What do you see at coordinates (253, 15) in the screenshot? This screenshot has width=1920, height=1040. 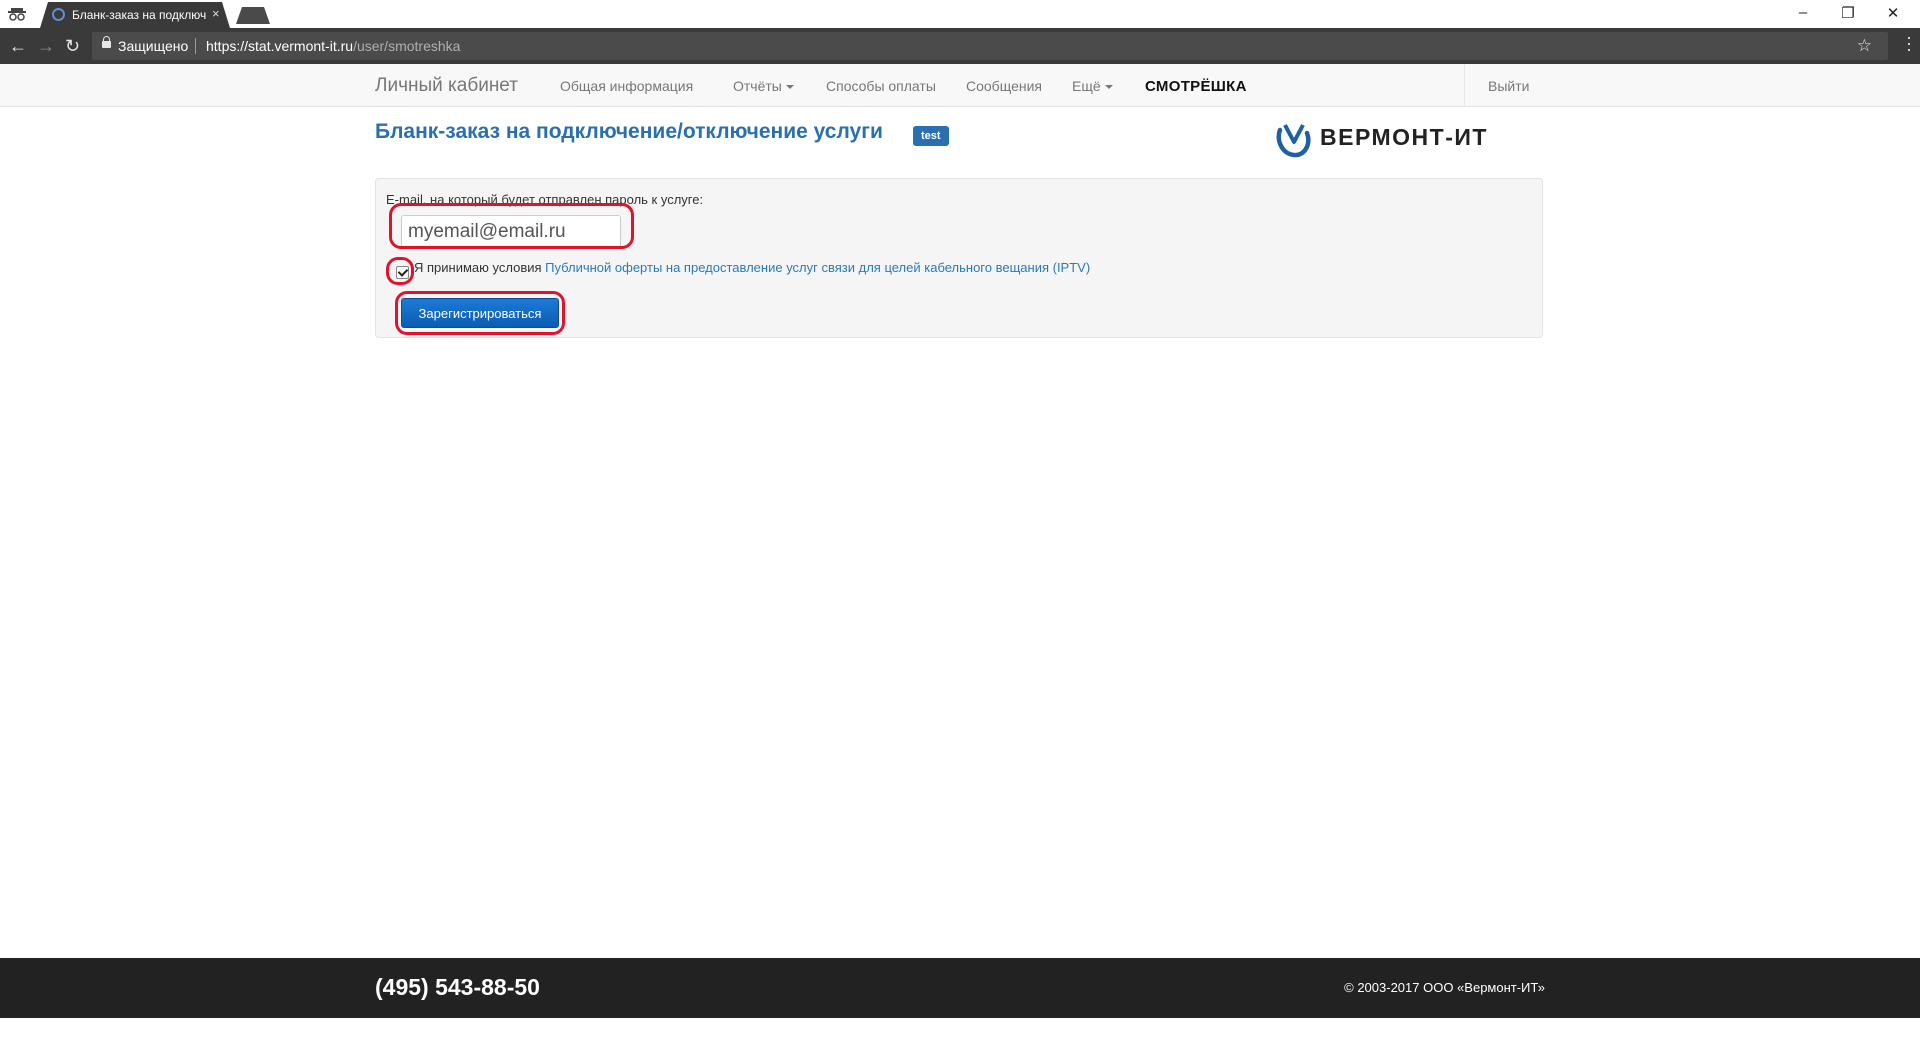 I see `new-tab-button` at bounding box center [253, 15].